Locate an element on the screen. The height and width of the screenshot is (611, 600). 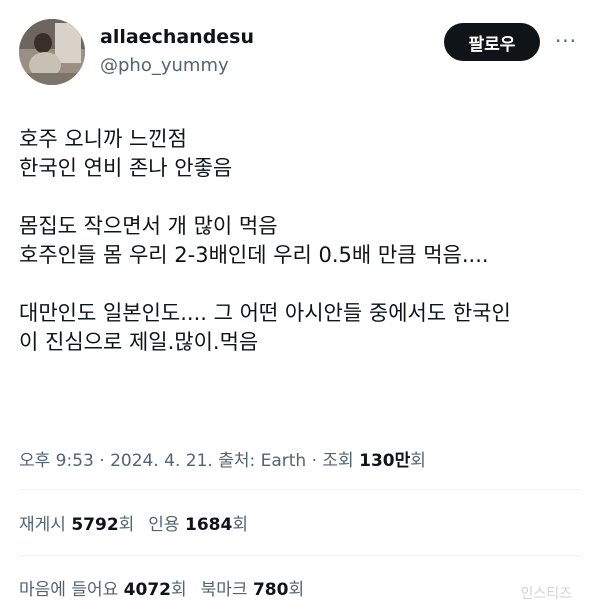
quotes-unit: 회 is located at coordinates (240, 525).